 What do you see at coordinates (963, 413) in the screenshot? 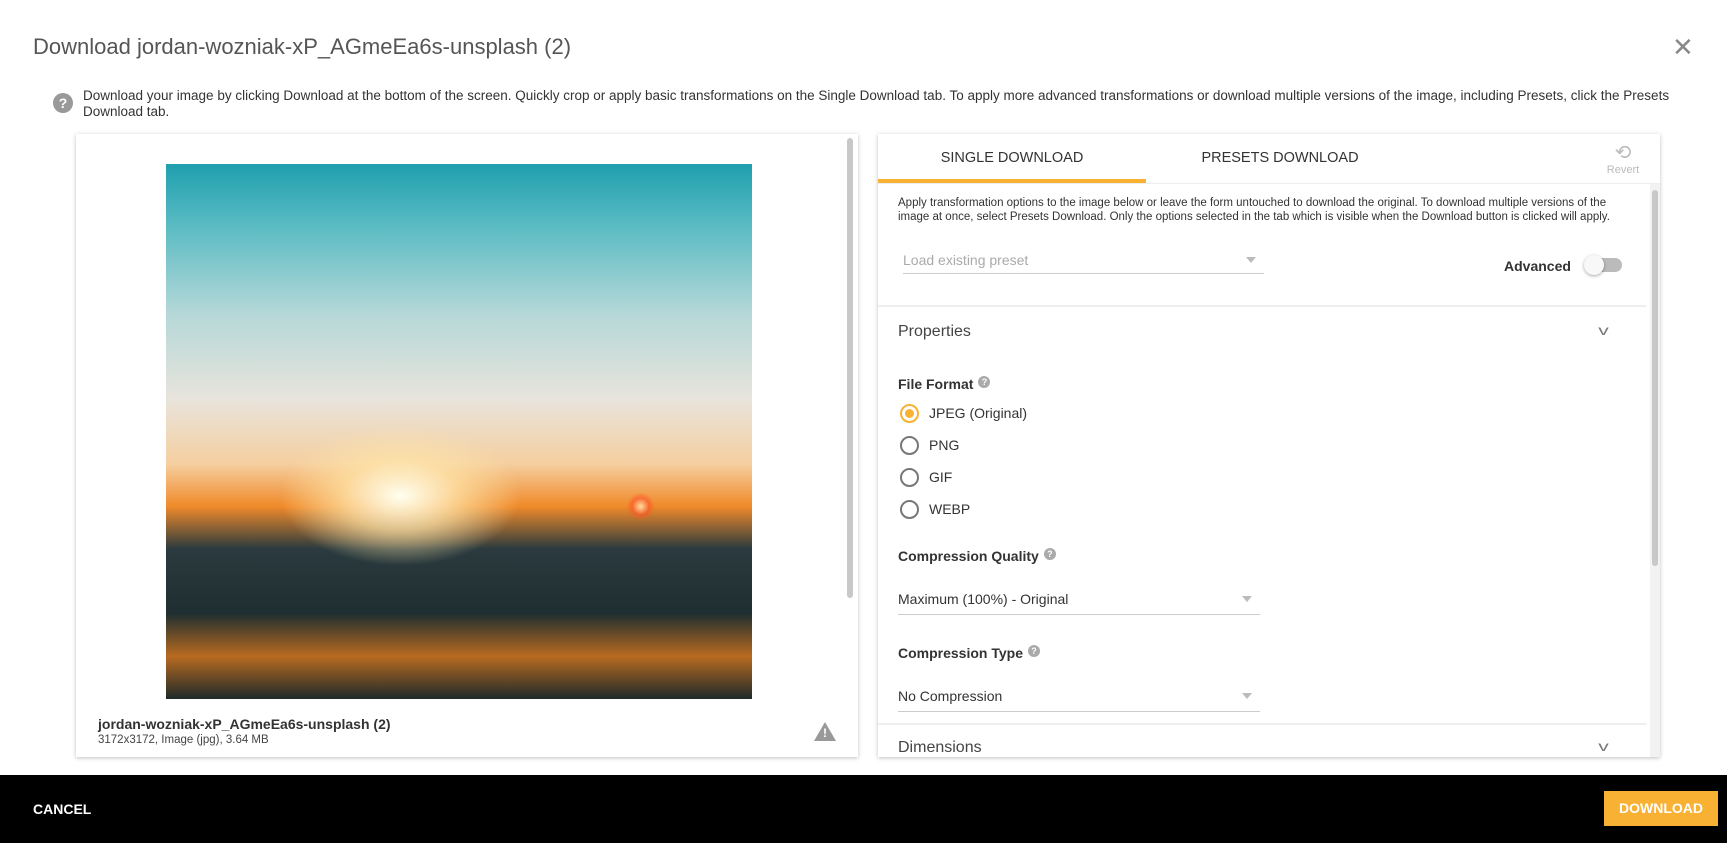
I see `radio-jpeg: JPEG (Original)` at bounding box center [963, 413].